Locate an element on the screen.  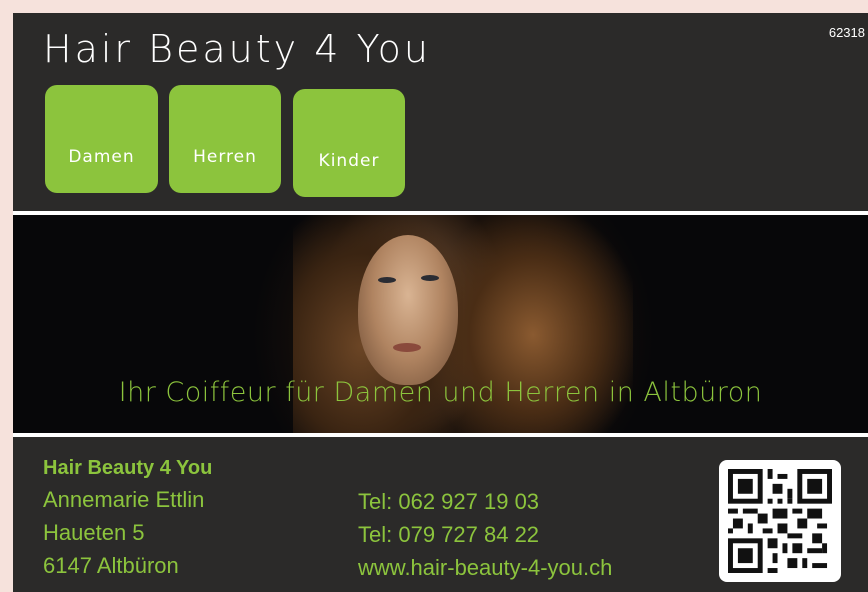
website-link: www.hair-beauty-4-you.ch is located at coordinates (485, 567).